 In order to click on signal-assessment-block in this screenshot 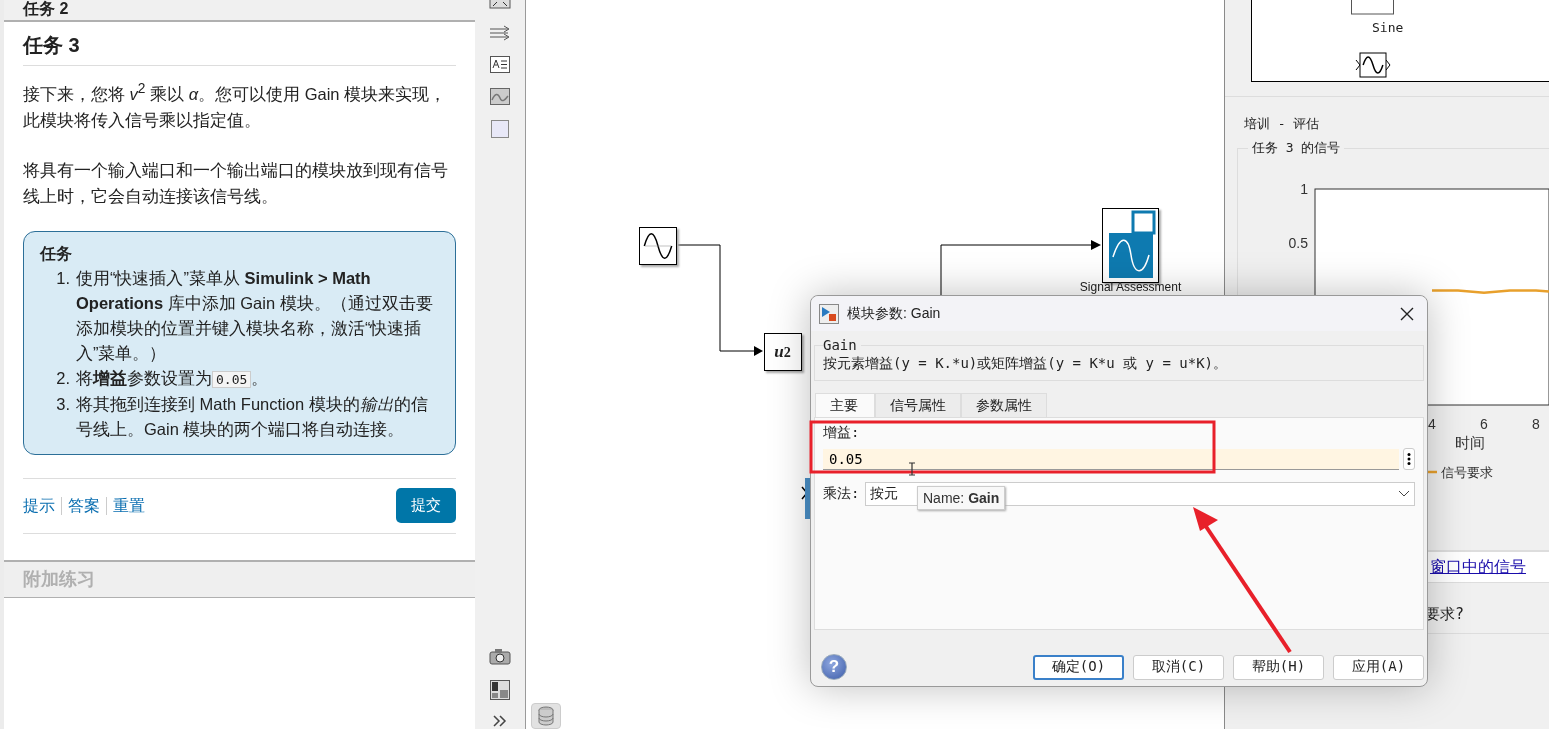, I will do `click(1130, 245)`.